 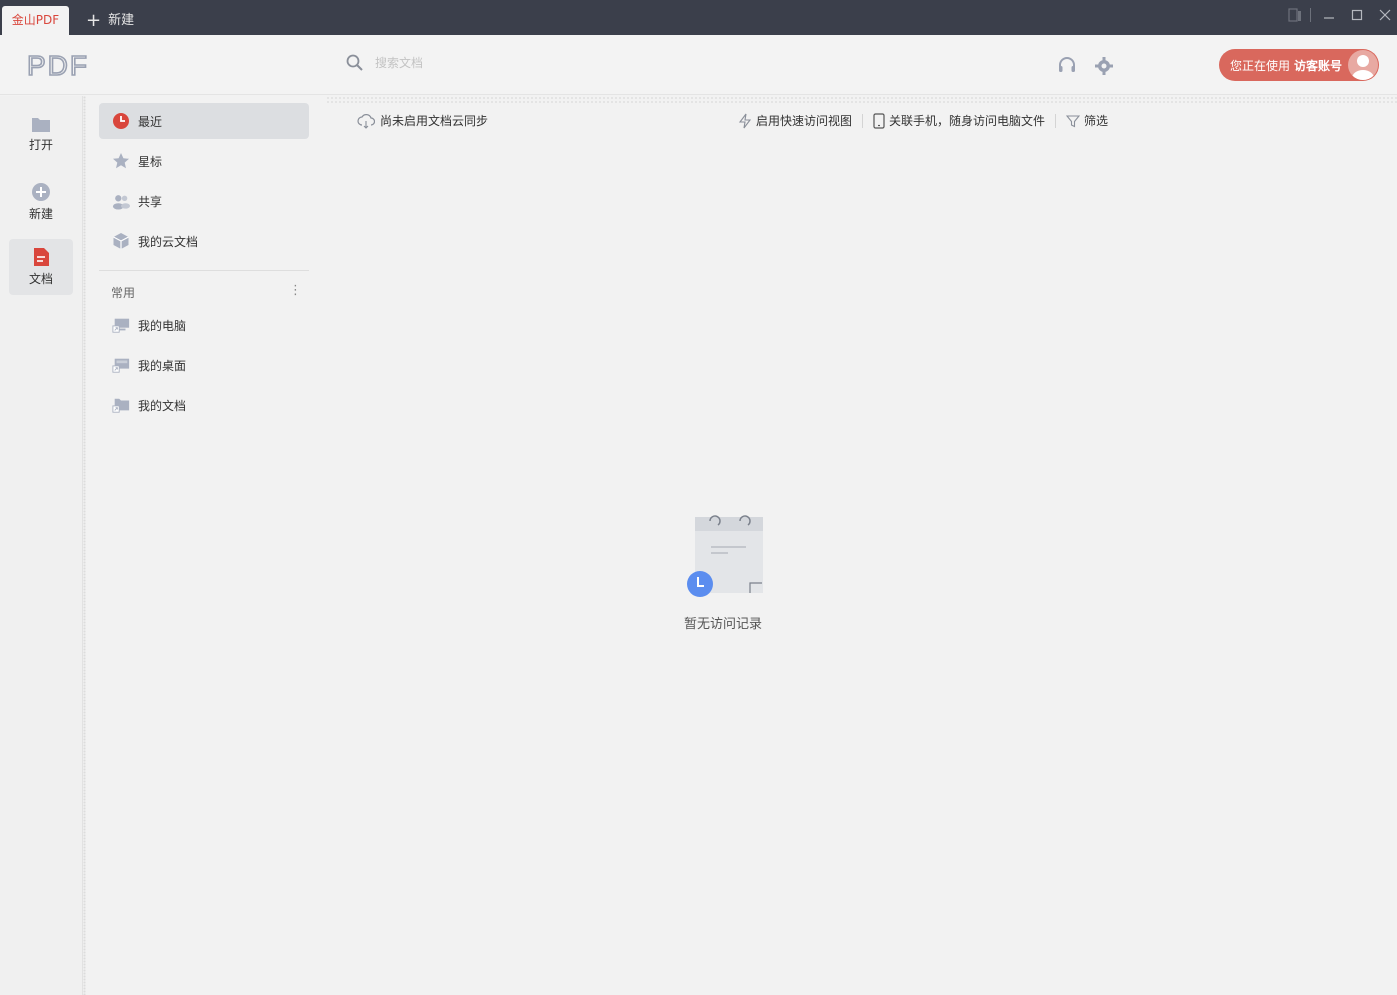 I want to click on title-bar: 金山PDF + 新建, so click(x=698, y=17).